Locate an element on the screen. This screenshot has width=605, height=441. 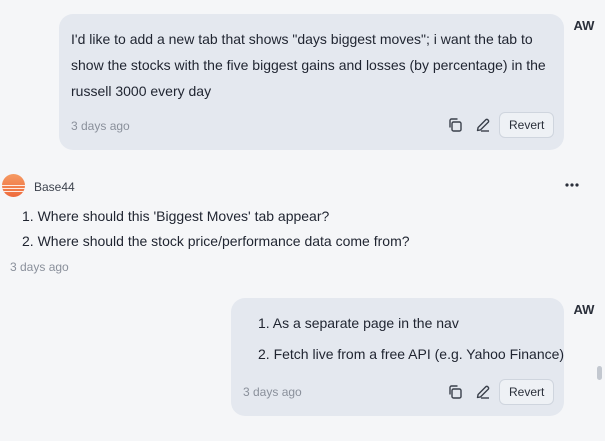
scrollbar-thumb is located at coordinates (599, 373).